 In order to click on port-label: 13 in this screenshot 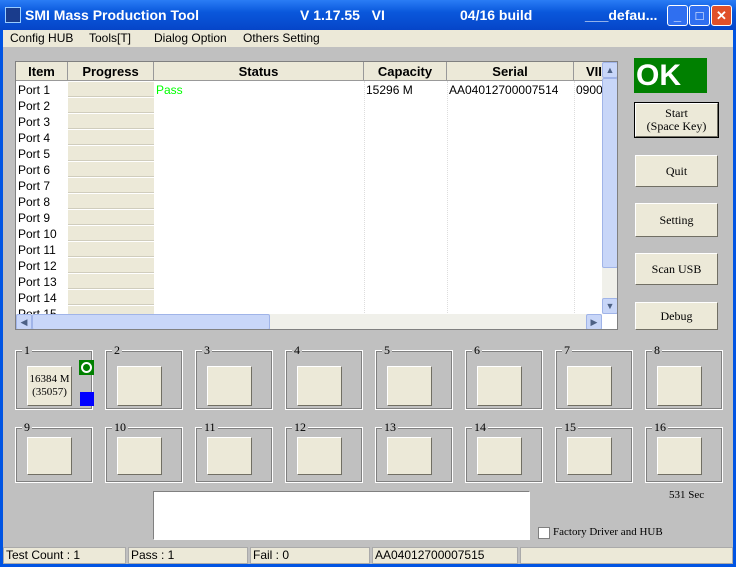, I will do `click(390, 427)`.